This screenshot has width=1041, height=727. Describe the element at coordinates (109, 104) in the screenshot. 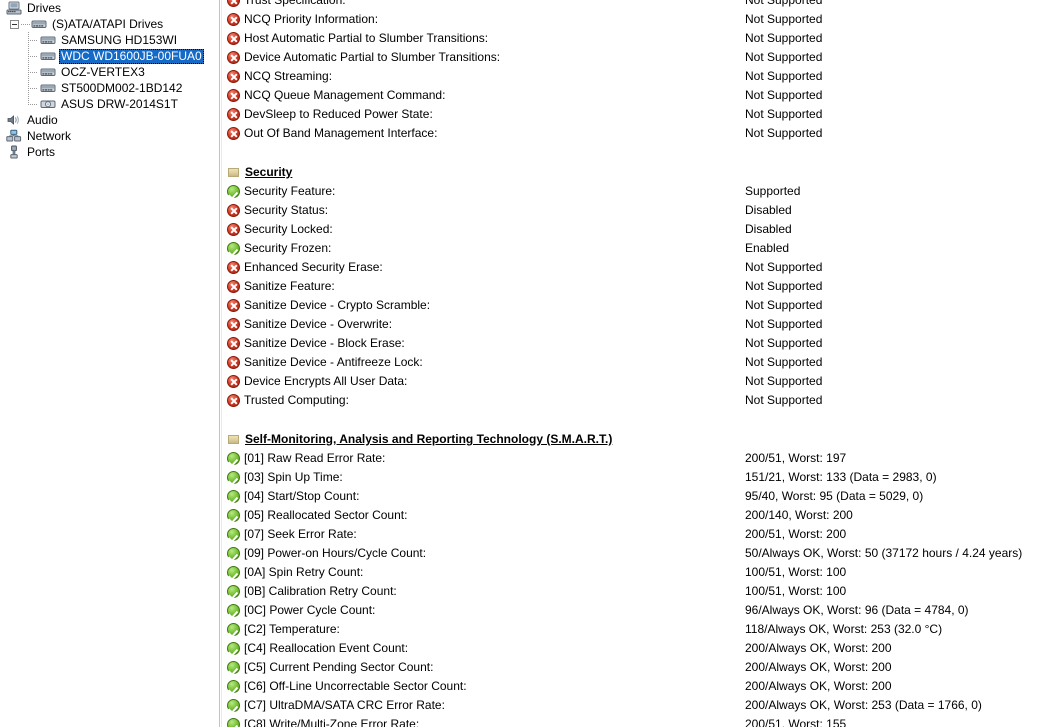

I see `tree-item-asus-drw-2014s1t: ASUS DRW-2014S1T` at that location.